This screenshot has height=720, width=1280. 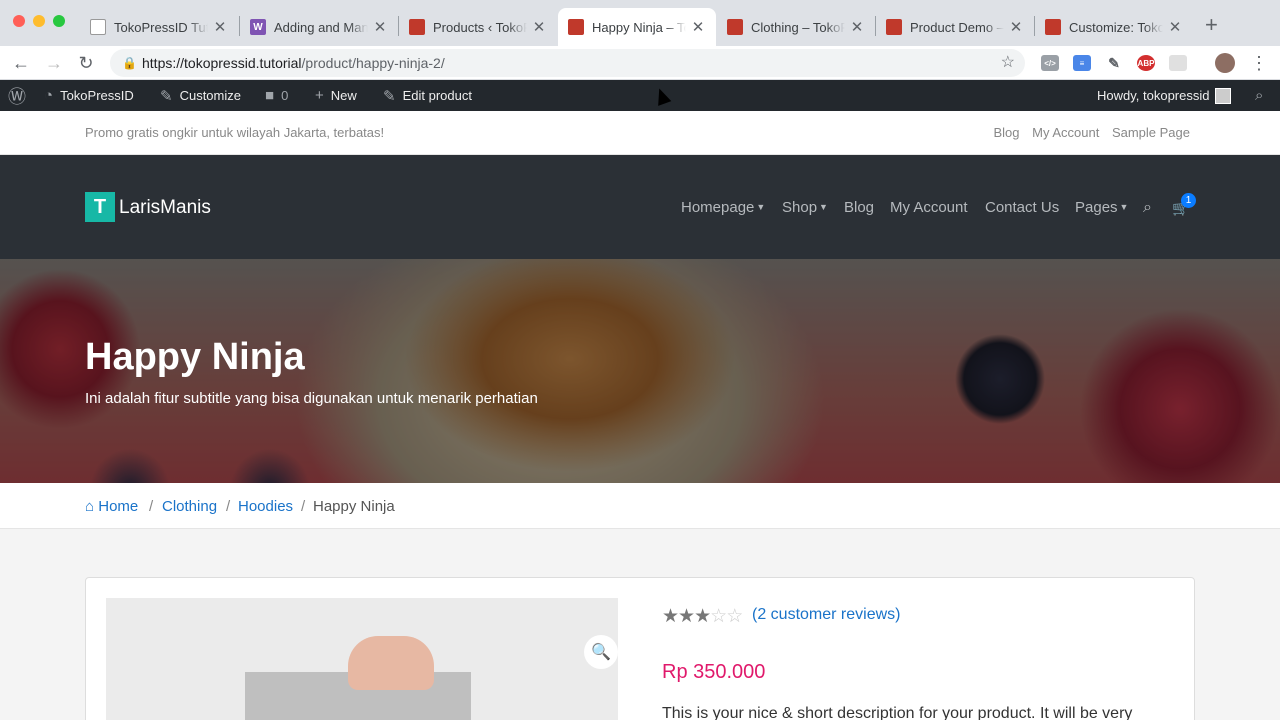 I want to click on admin-account-link: Howdy, tokopressid, so click(x=1164, y=95).